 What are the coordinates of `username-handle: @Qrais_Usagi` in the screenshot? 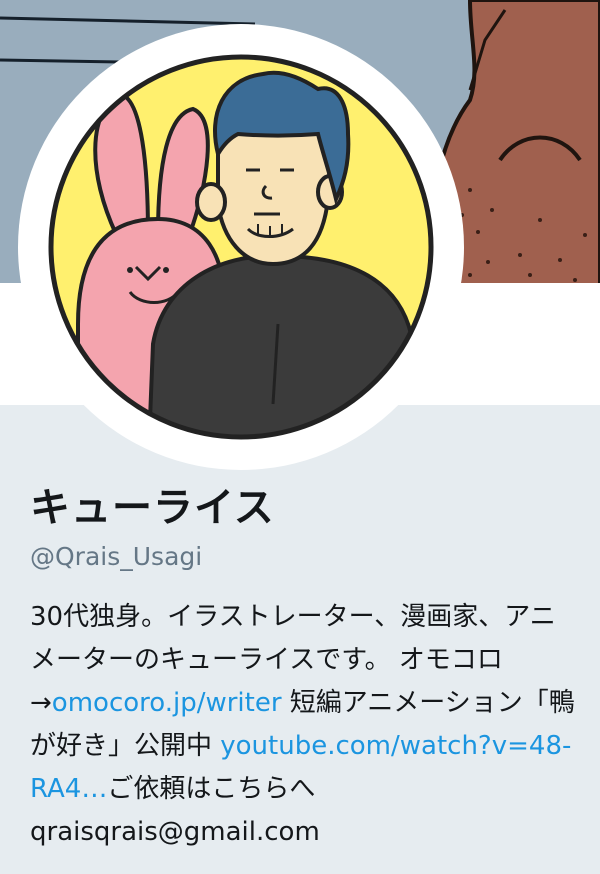 It's located at (302, 557).